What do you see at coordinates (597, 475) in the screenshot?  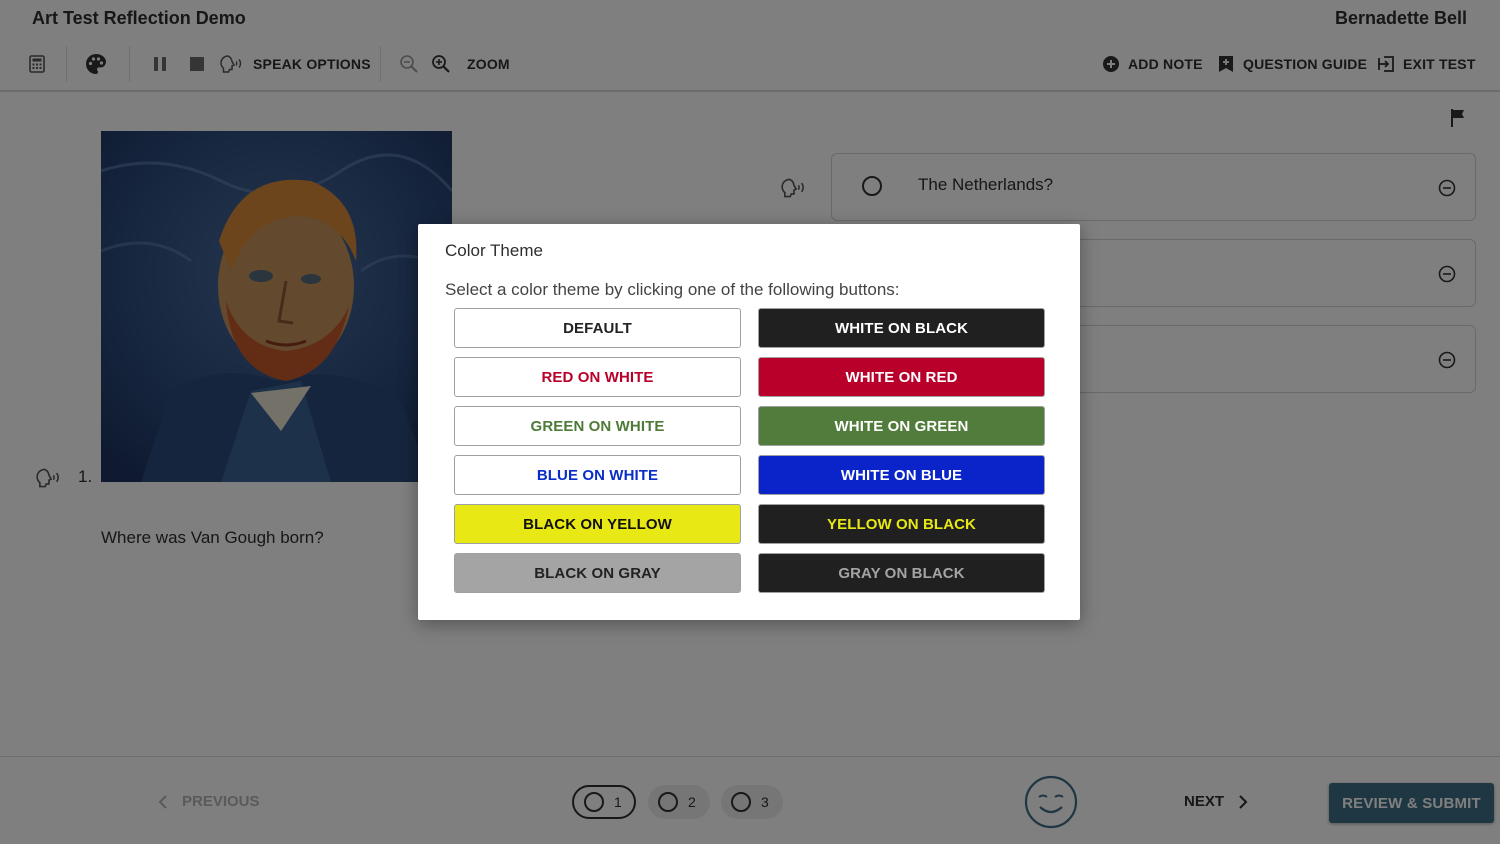 I see `theme-blue-on-white-button: BLUE ON WHITE` at bounding box center [597, 475].